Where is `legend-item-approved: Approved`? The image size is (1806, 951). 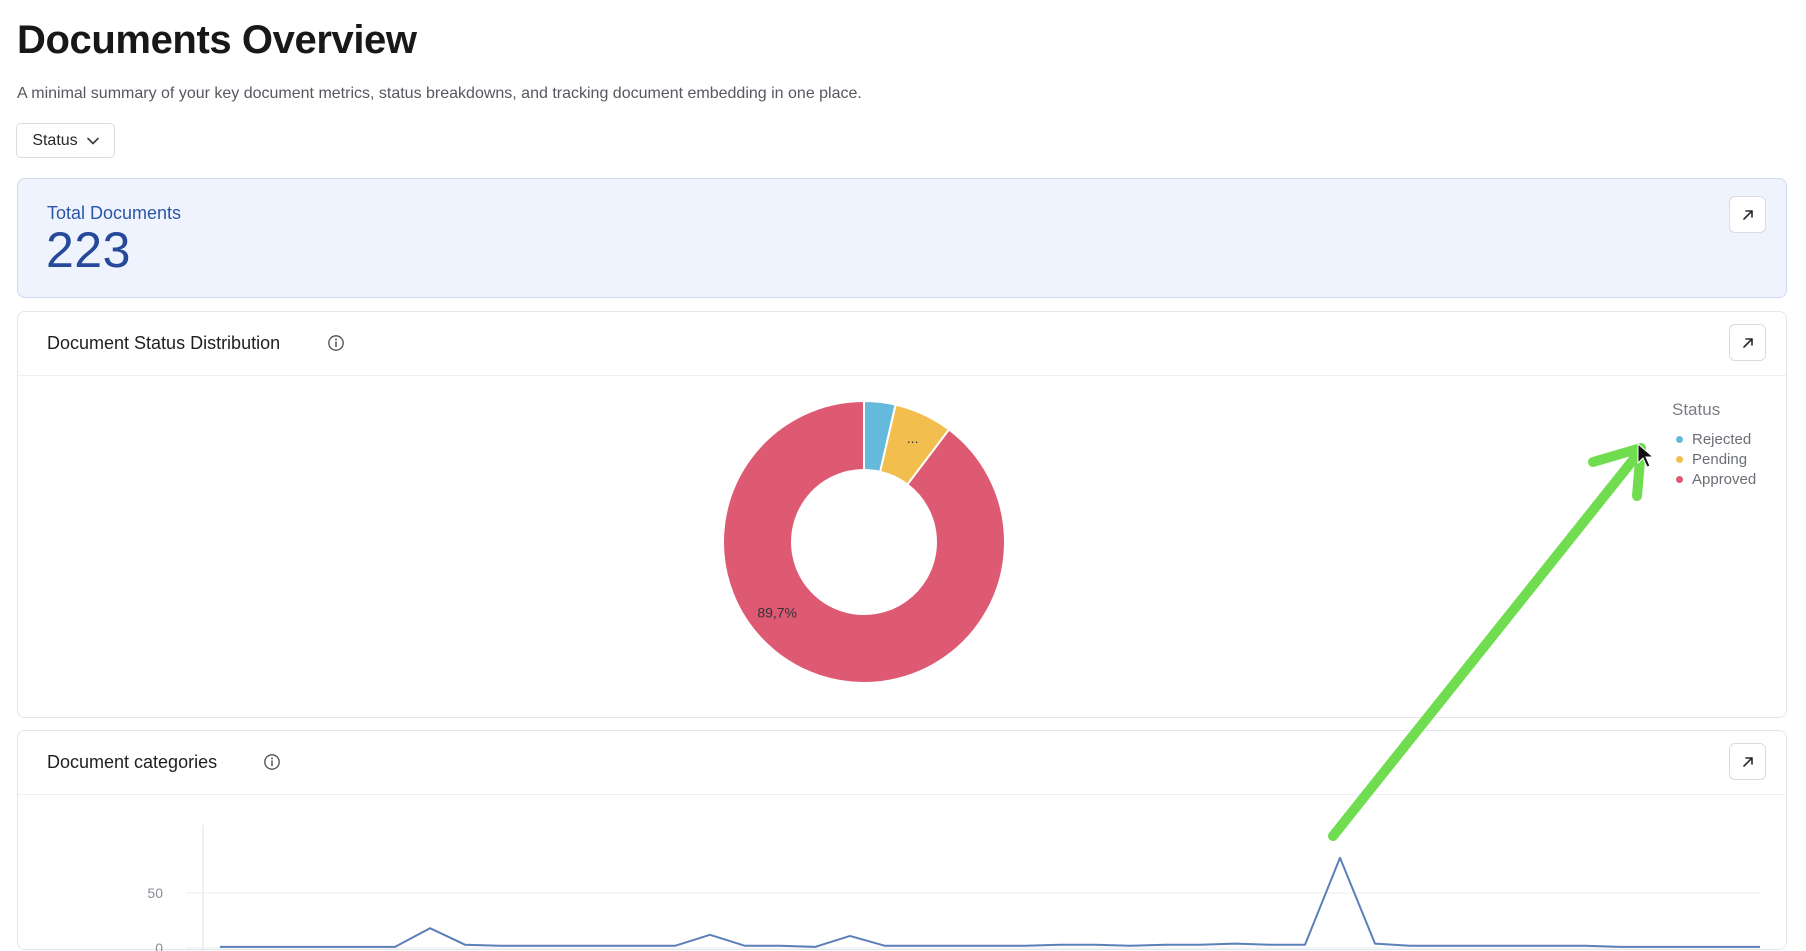 legend-item-approved: Approved is located at coordinates (1714, 479).